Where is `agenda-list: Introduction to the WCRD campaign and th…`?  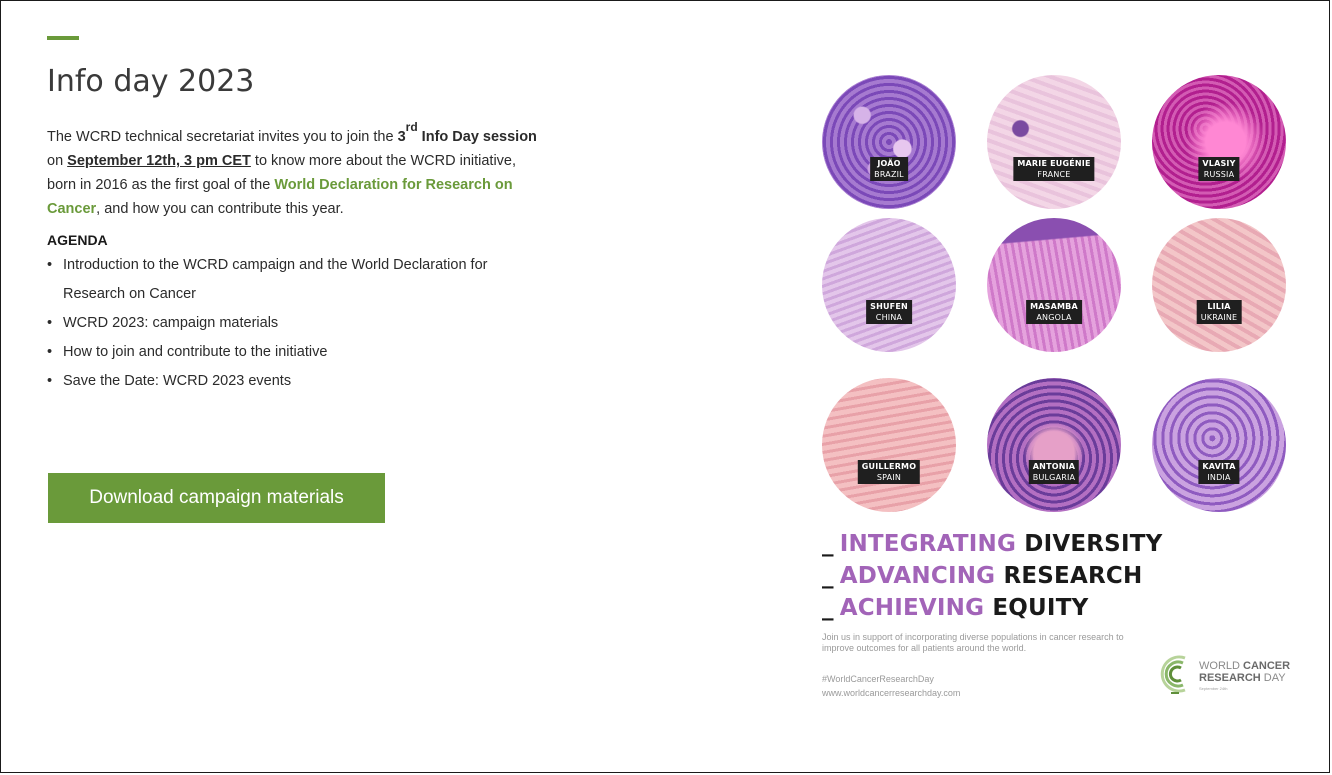 agenda-list: Introduction to the WCRD campaign and th… is located at coordinates (297, 323).